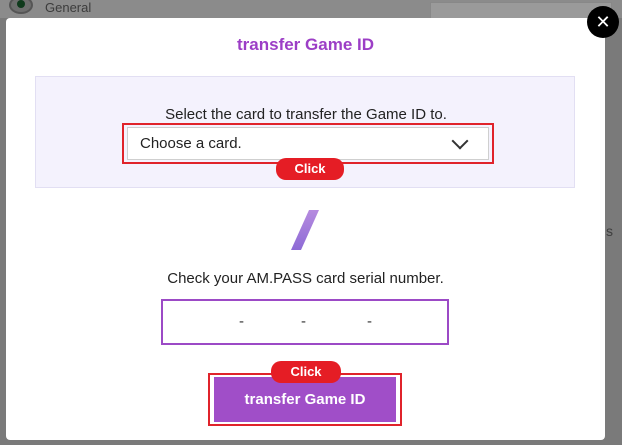 Image resolution: width=622 pixels, height=445 pixels. What do you see at coordinates (305, 399) in the screenshot?
I see `transfer-game-id-button: transfer Game ID` at bounding box center [305, 399].